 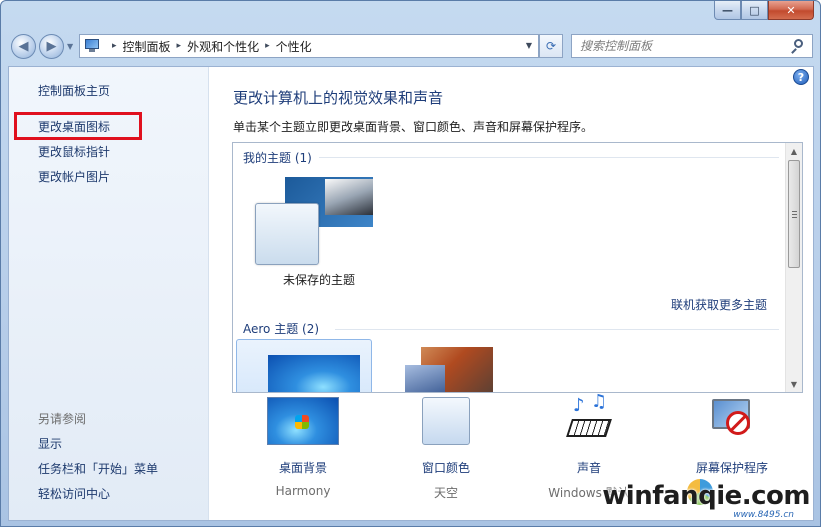 What do you see at coordinates (74, 90) in the screenshot?
I see `sidebar-control-panel-home: 控制面板主页` at bounding box center [74, 90].